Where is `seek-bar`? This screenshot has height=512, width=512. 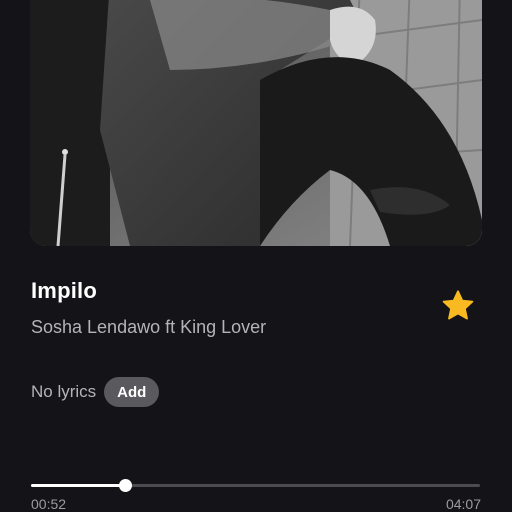
seek-bar is located at coordinates (255, 485).